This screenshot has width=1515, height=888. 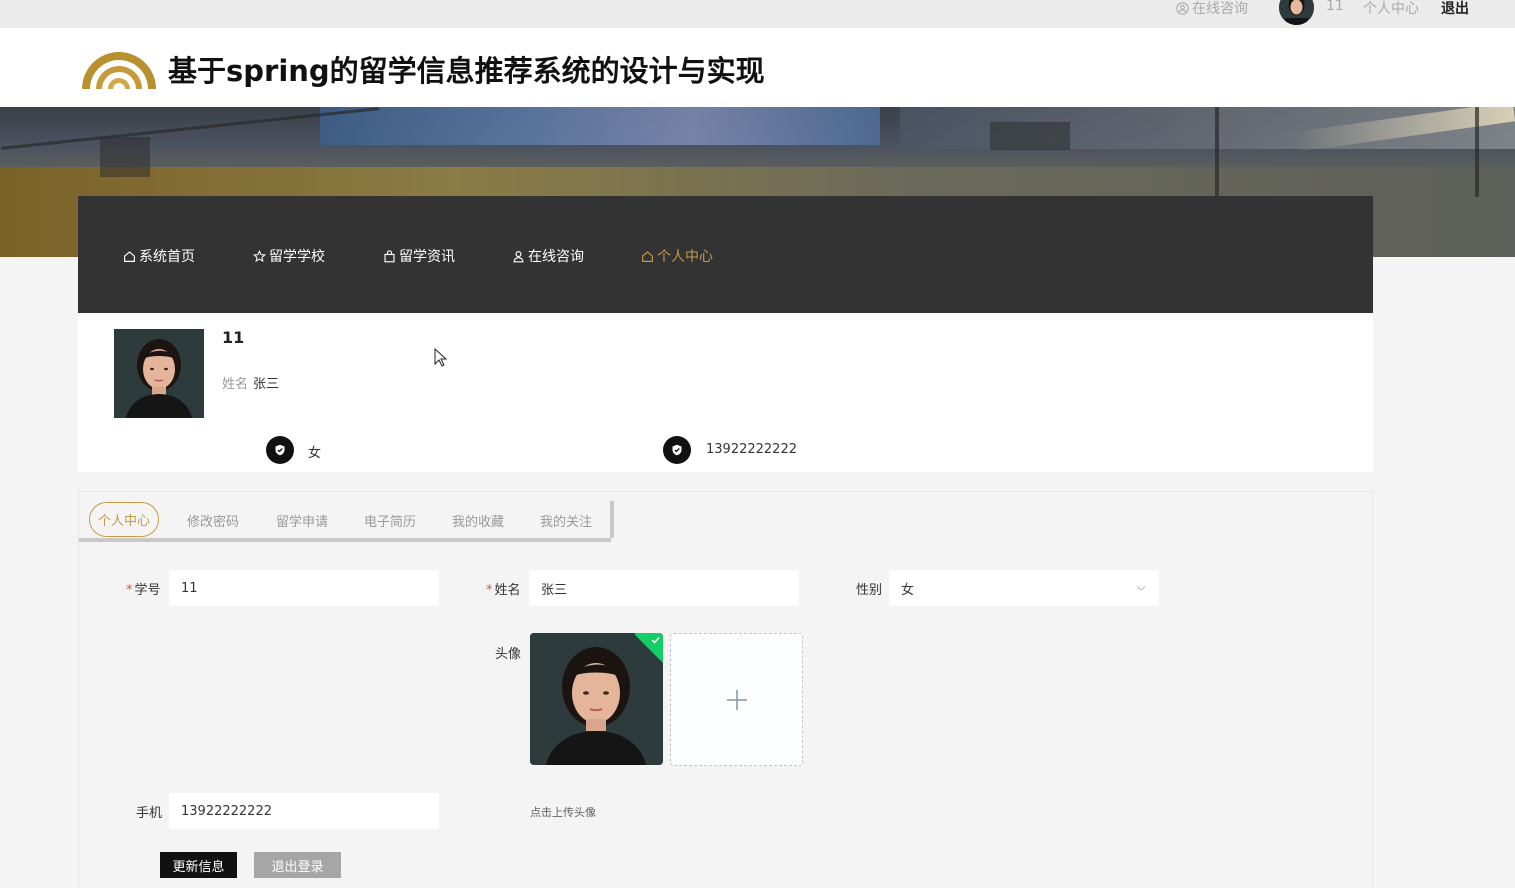 What do you see at coordinates (147, 590) in the screenshot?
I see `student-no-label-text: 学号` at bounding box center [147, 590].